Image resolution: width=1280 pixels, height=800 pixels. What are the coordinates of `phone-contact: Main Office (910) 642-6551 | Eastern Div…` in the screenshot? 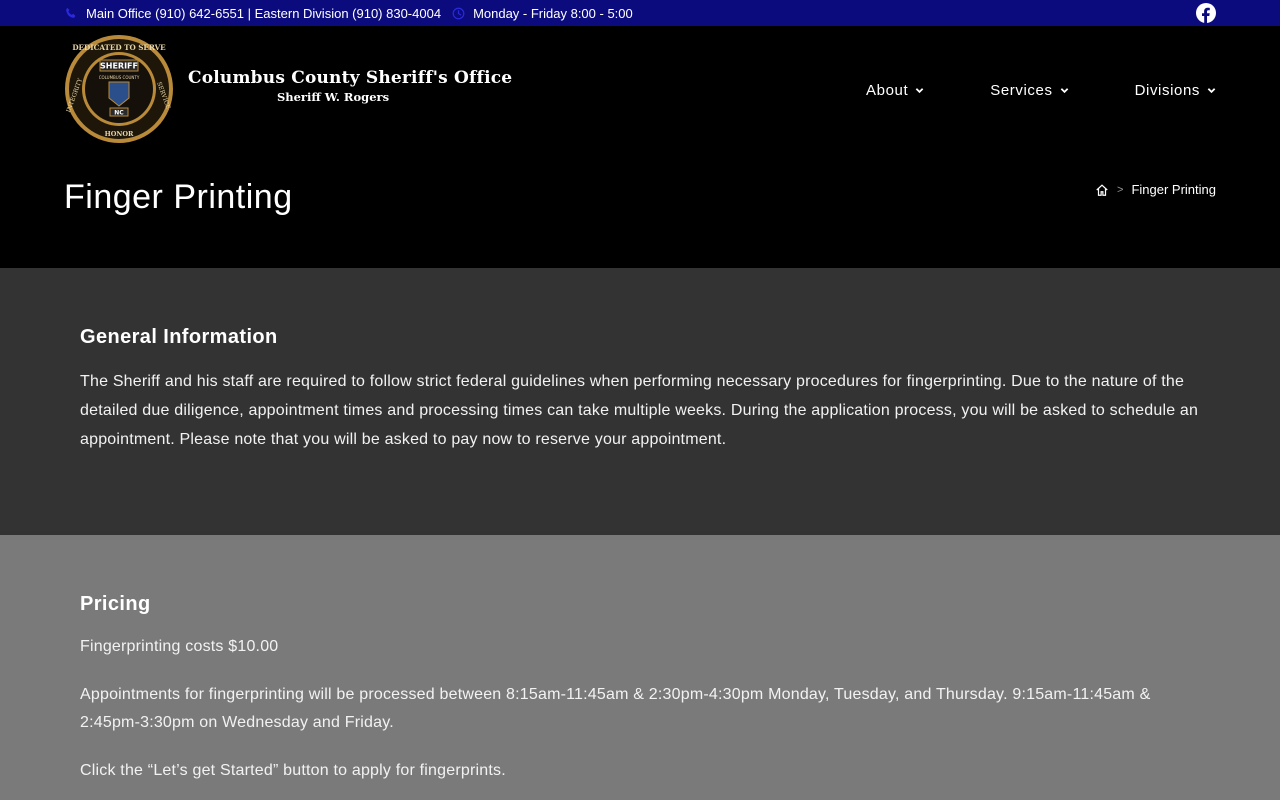 It's located at (252, 13).